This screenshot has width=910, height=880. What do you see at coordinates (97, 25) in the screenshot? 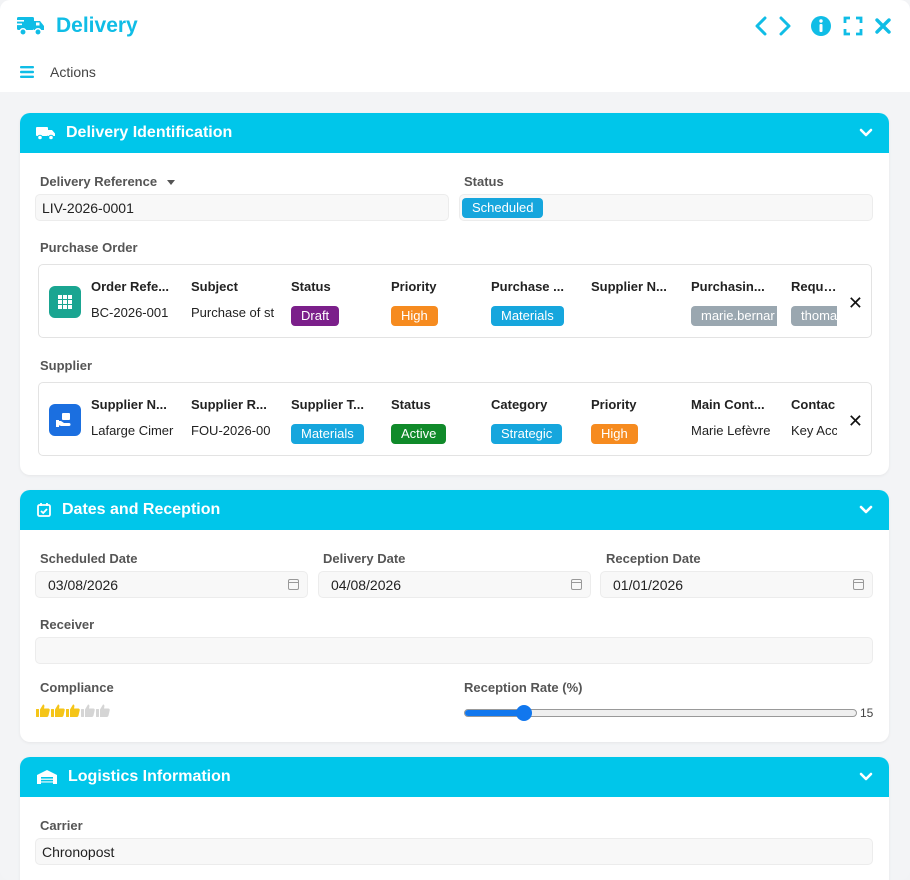
I see `app-title: Delivery` at bounding box center [97, 25].